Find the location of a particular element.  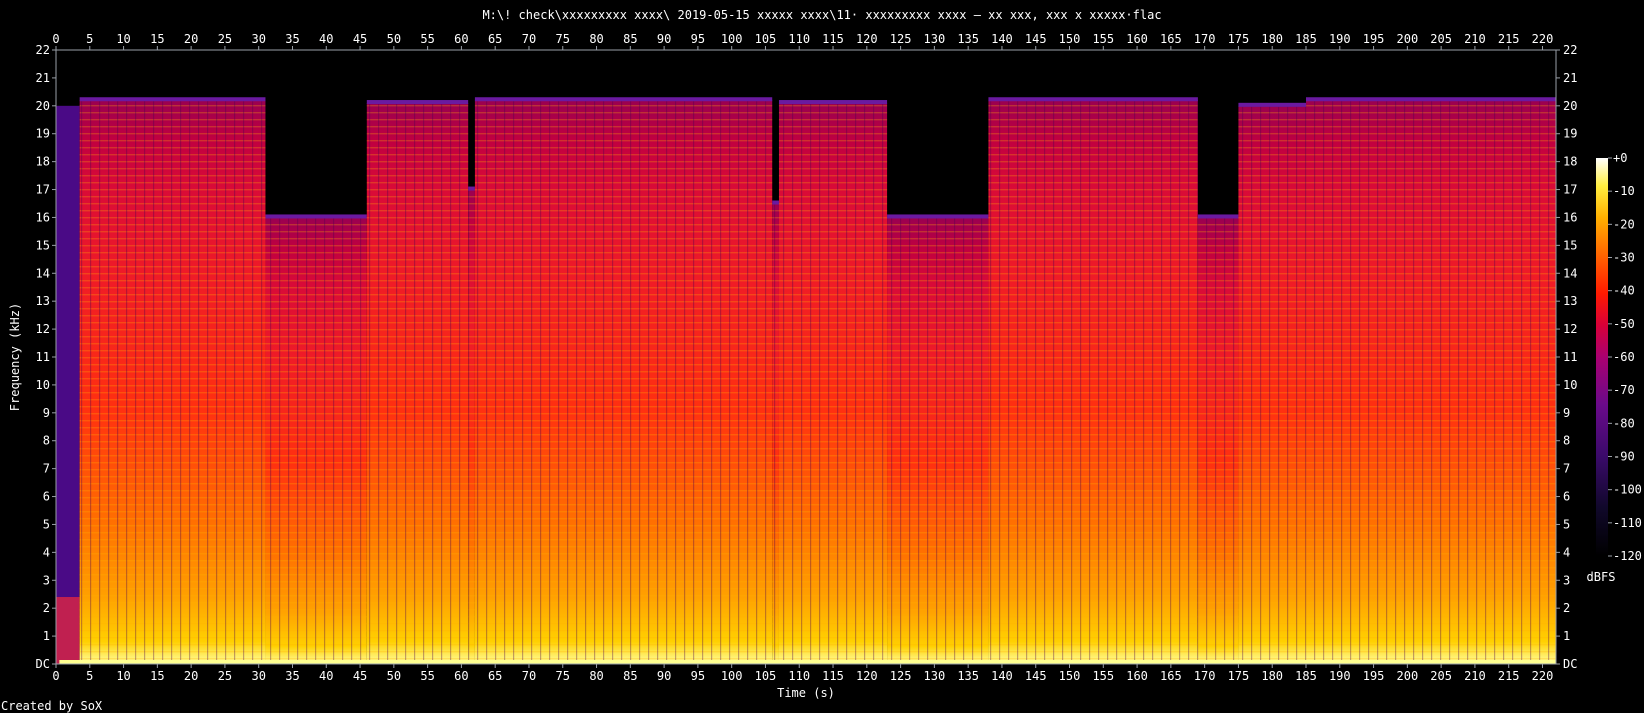

x-tick-label: 30 is located at coordinates (258, 39).